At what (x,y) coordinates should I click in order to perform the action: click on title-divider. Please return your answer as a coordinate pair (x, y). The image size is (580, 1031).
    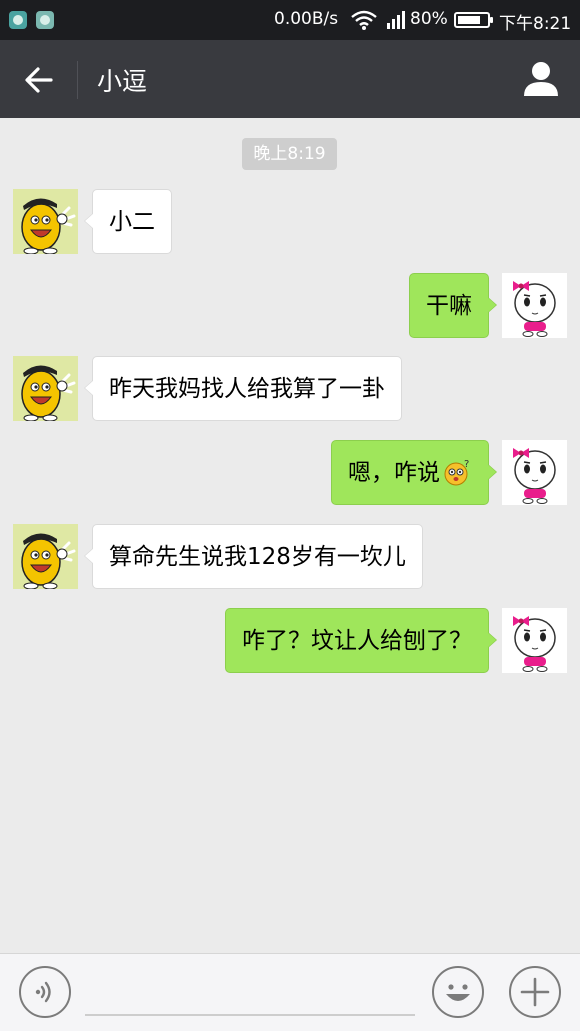
    Looking at the image, I should click on (77, 80).